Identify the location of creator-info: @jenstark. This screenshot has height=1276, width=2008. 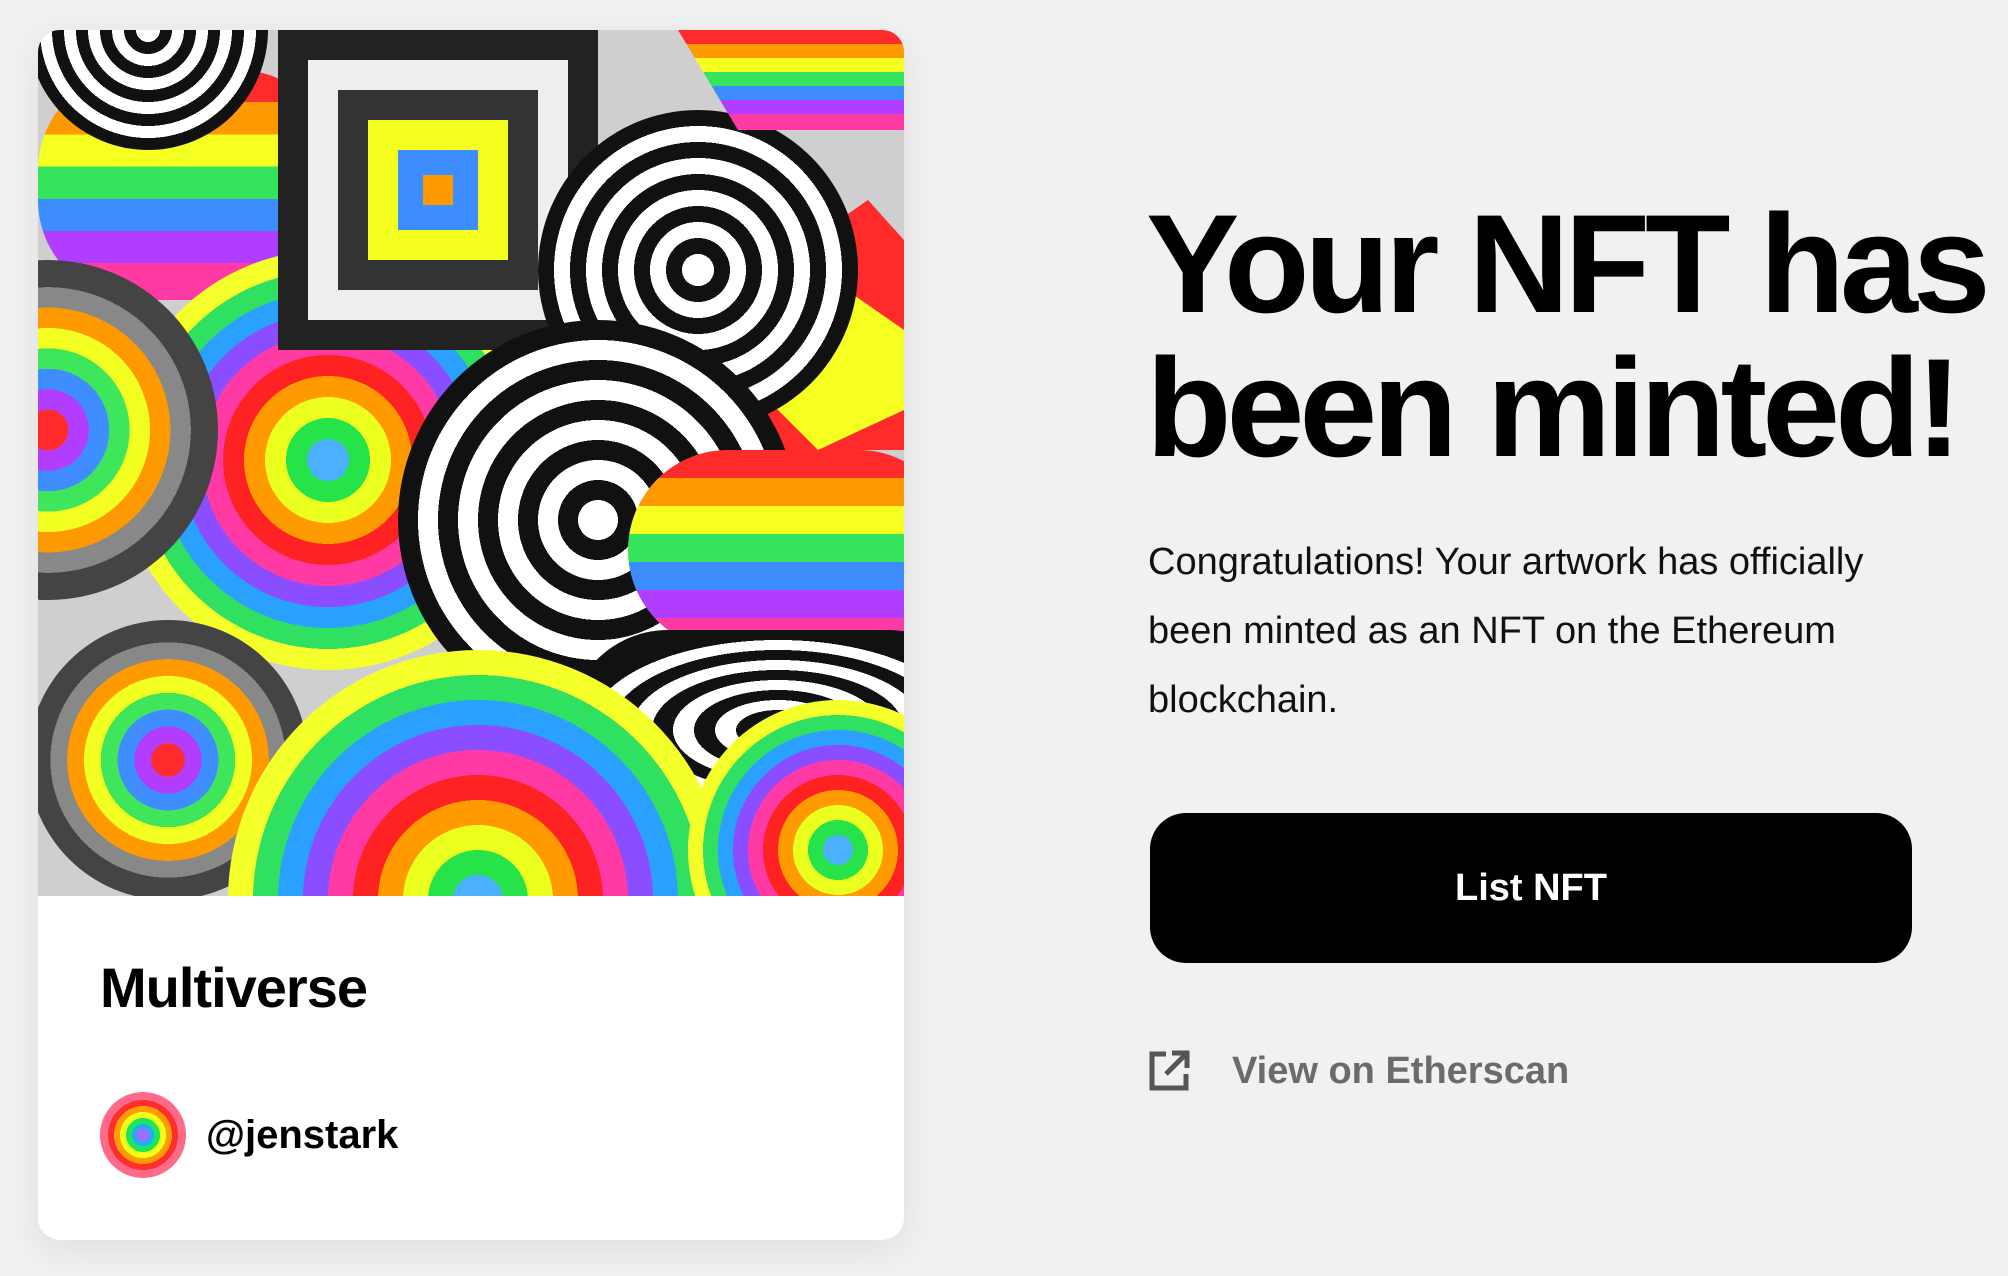
(249, 1135).